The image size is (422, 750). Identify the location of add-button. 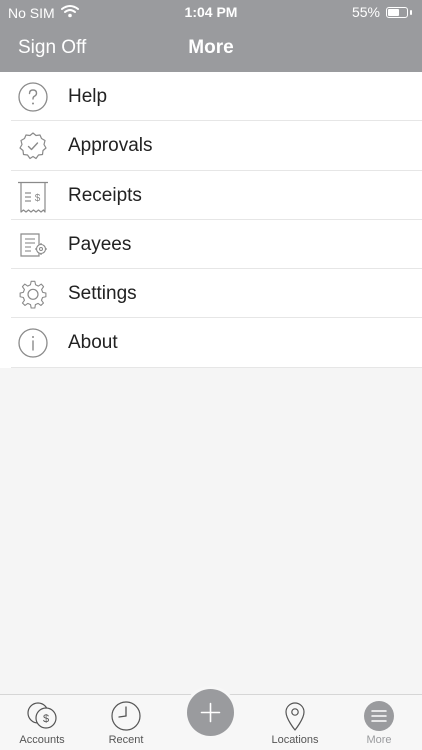
(210, 712).